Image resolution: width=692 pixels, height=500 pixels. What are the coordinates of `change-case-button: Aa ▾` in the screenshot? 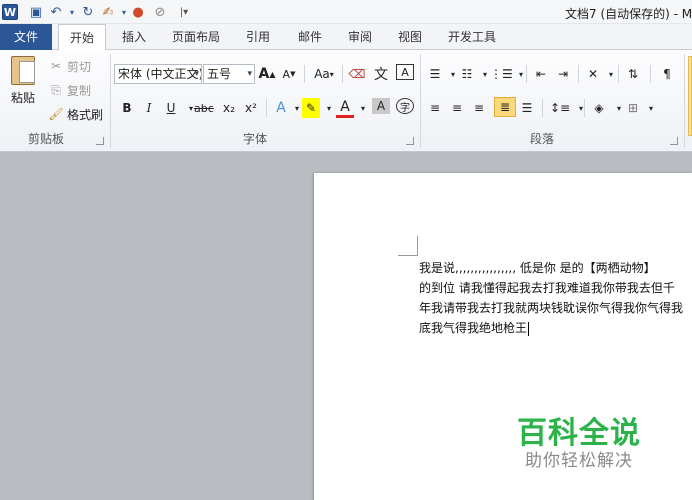 It's located at (324, 74).